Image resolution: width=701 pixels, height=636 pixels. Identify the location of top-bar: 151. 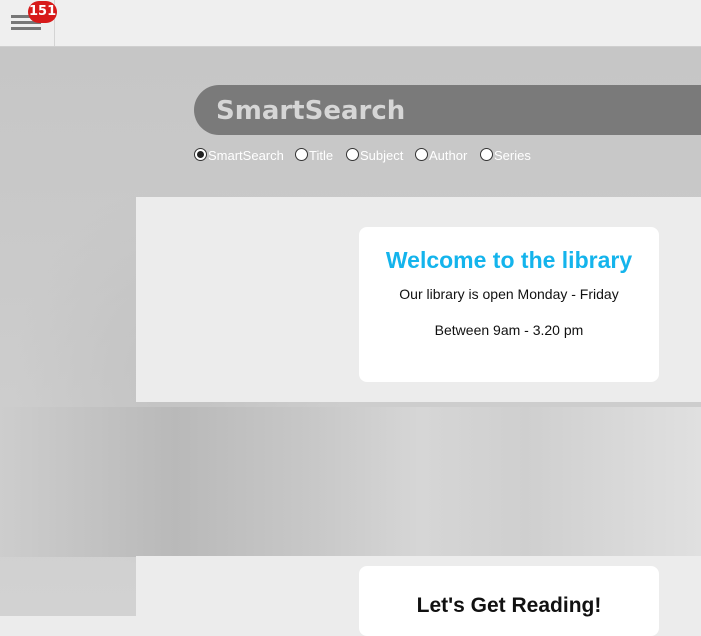
(350, 23).